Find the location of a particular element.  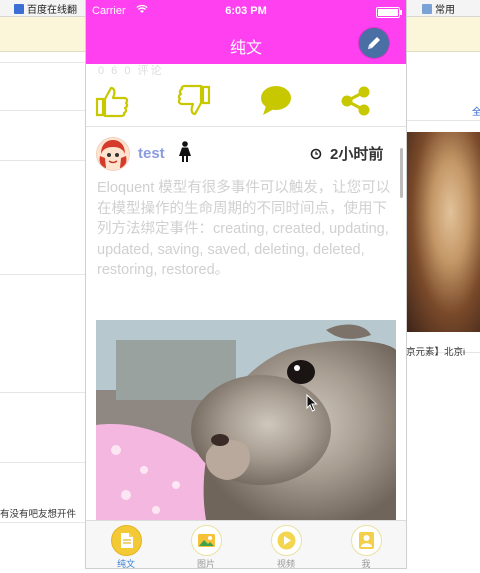

clock-icon is located at coordinates (316, 156).